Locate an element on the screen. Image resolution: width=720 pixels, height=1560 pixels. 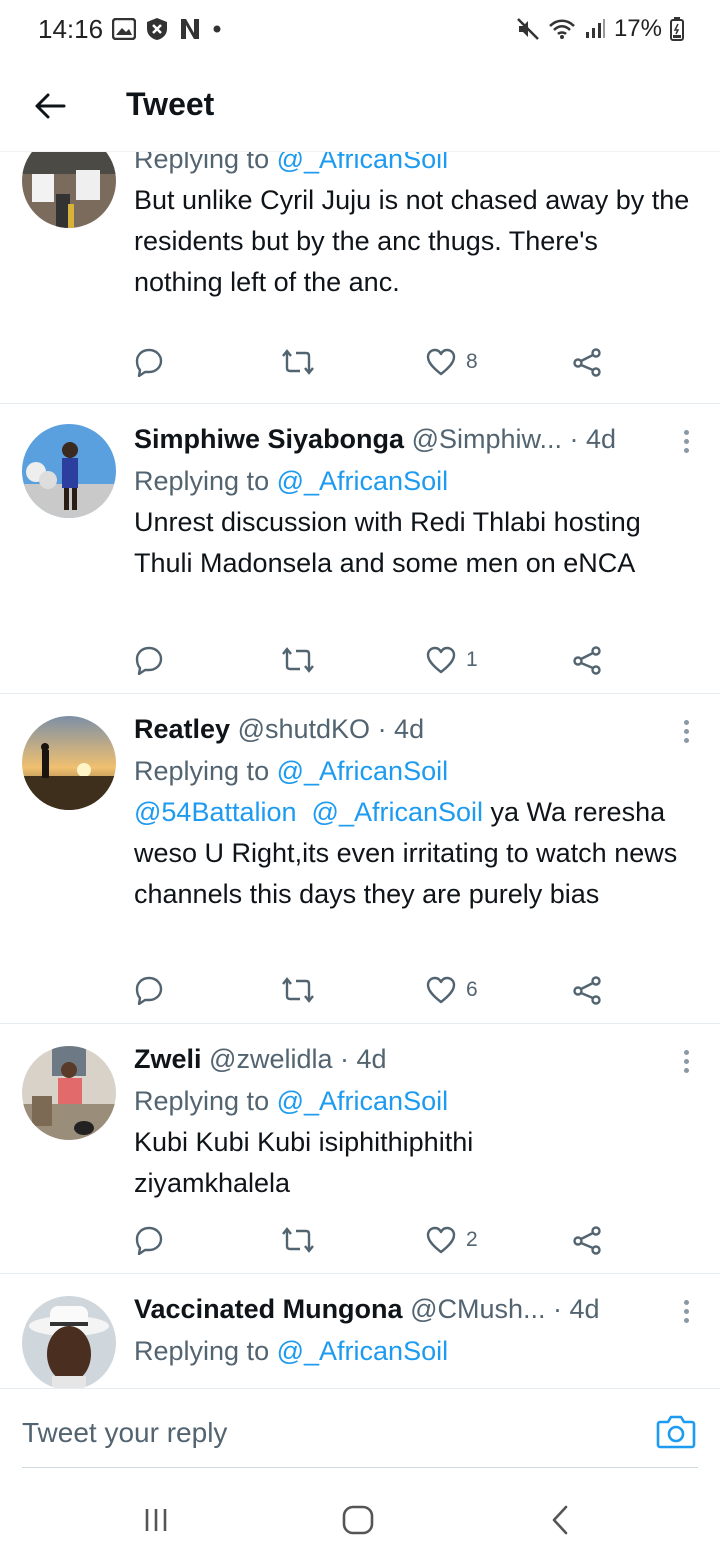
back-button is located at coordinates (50, 106).